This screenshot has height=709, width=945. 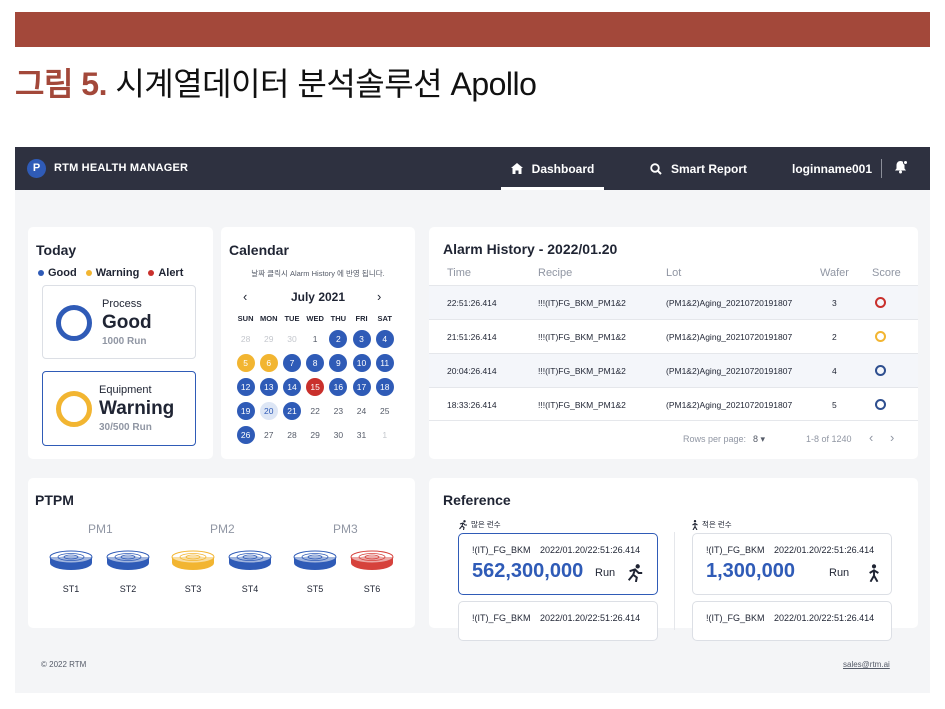 I want to click on calendar-cell: 21, so click(x=291, y=411).